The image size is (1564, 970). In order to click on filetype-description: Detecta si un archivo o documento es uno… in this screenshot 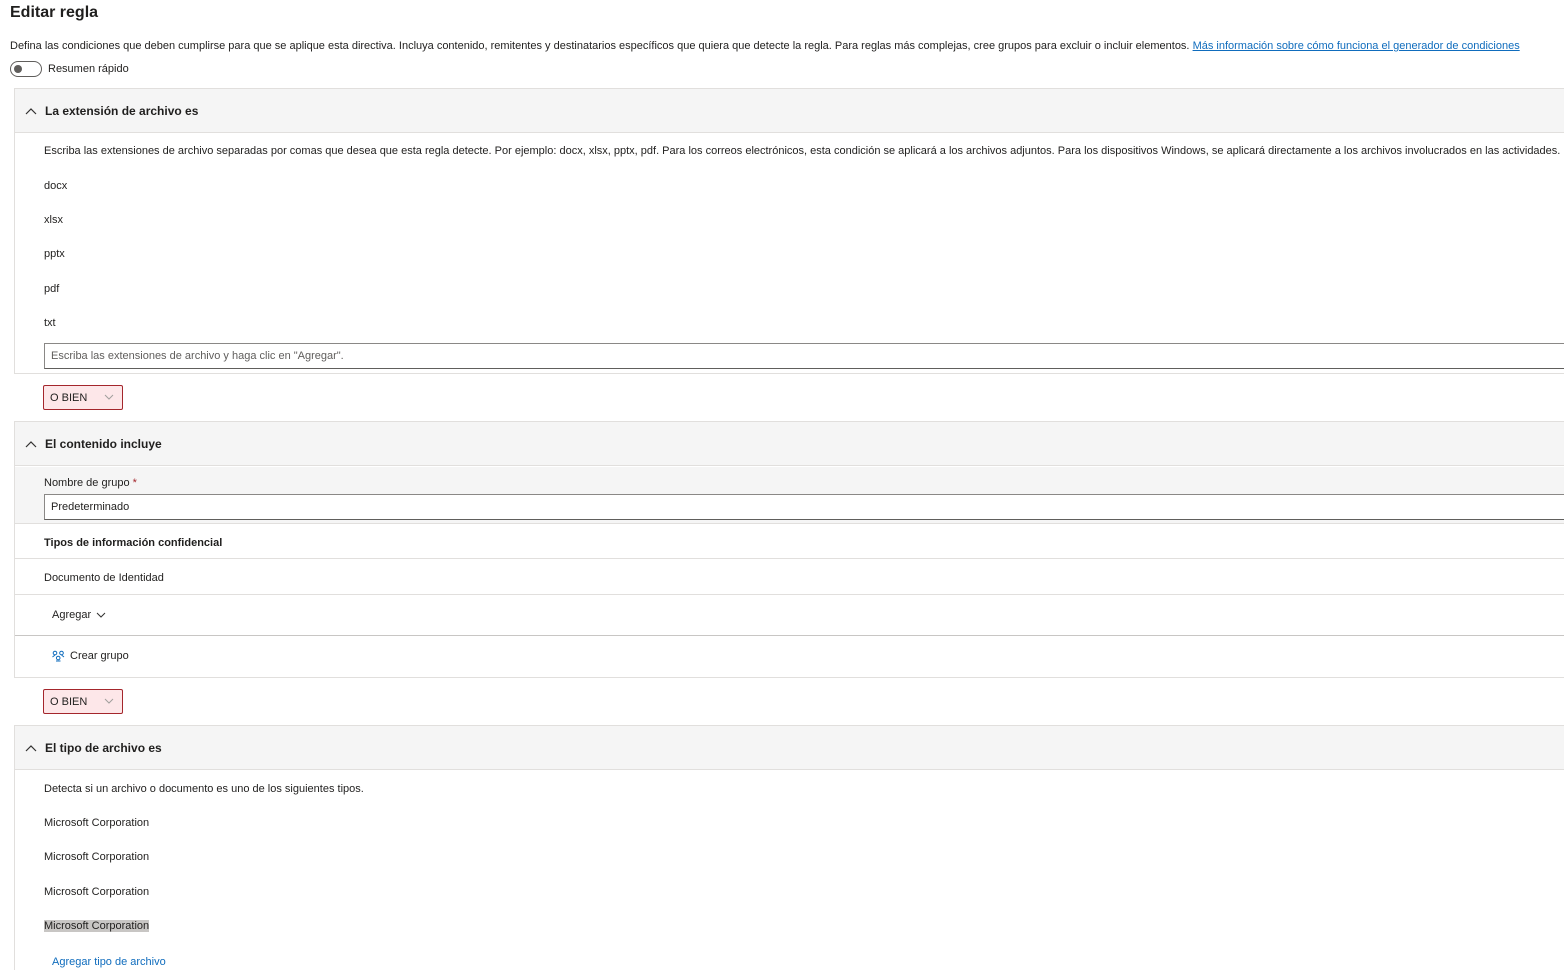, I will do `click(204, 789)`.